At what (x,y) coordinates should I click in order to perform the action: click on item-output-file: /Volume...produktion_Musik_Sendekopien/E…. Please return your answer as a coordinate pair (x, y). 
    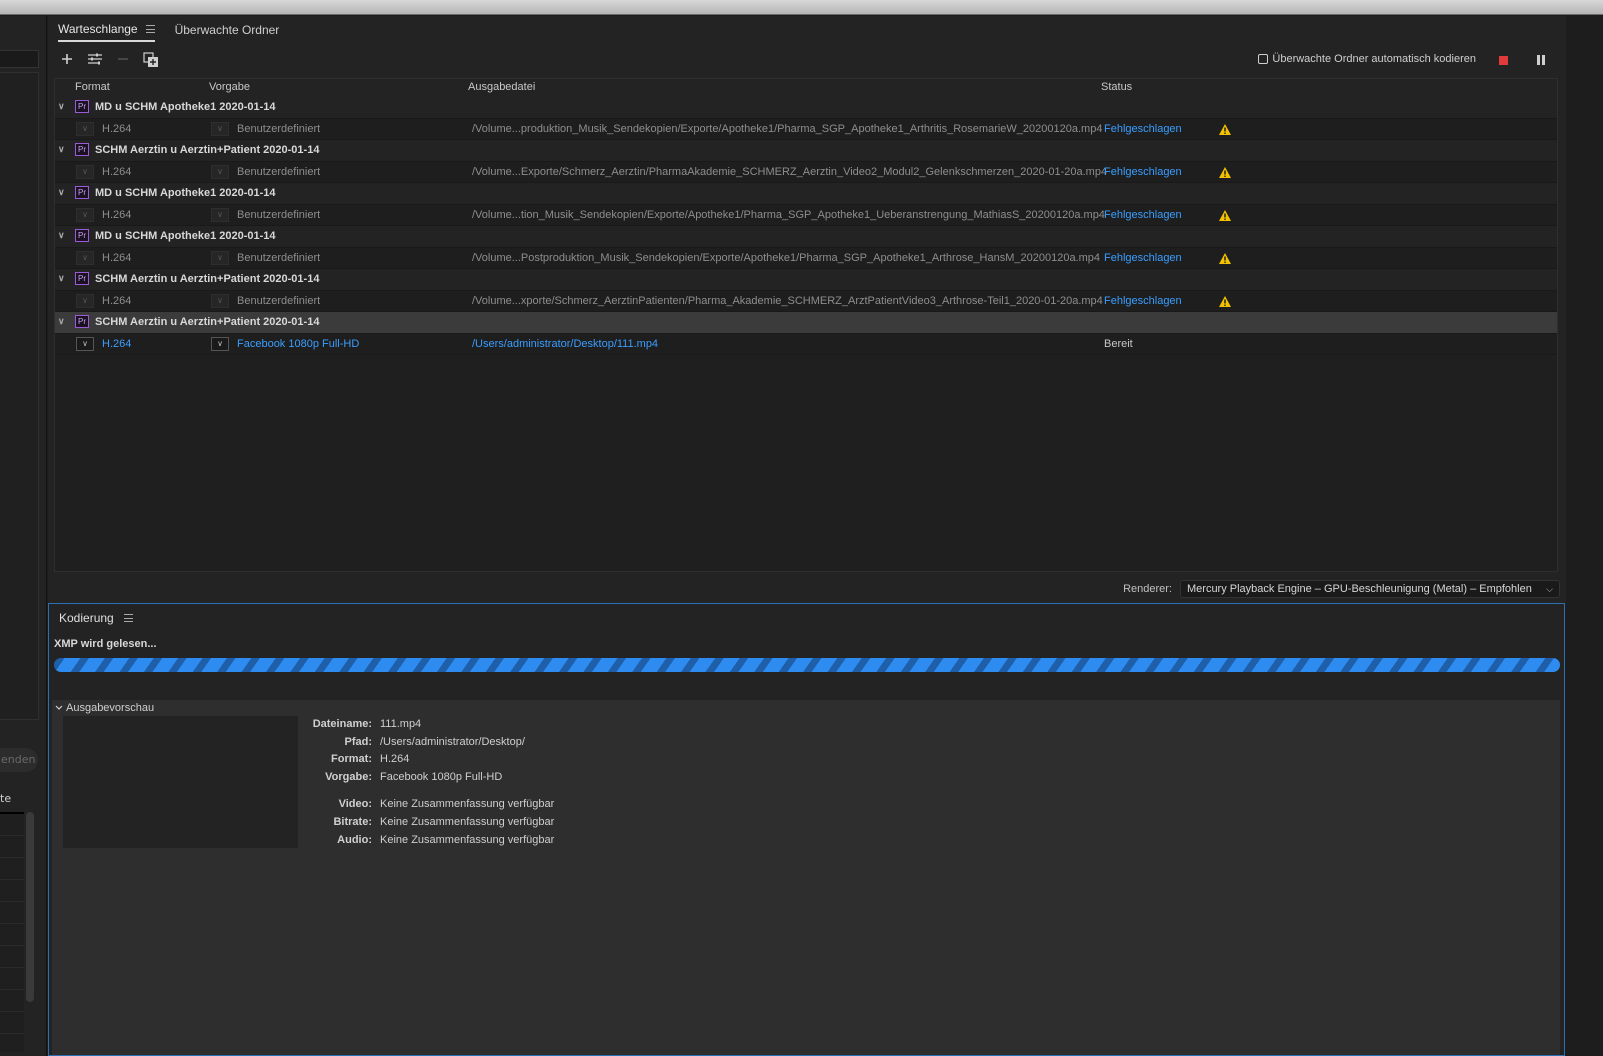
    Looking at the image, I should click on (787, 129).